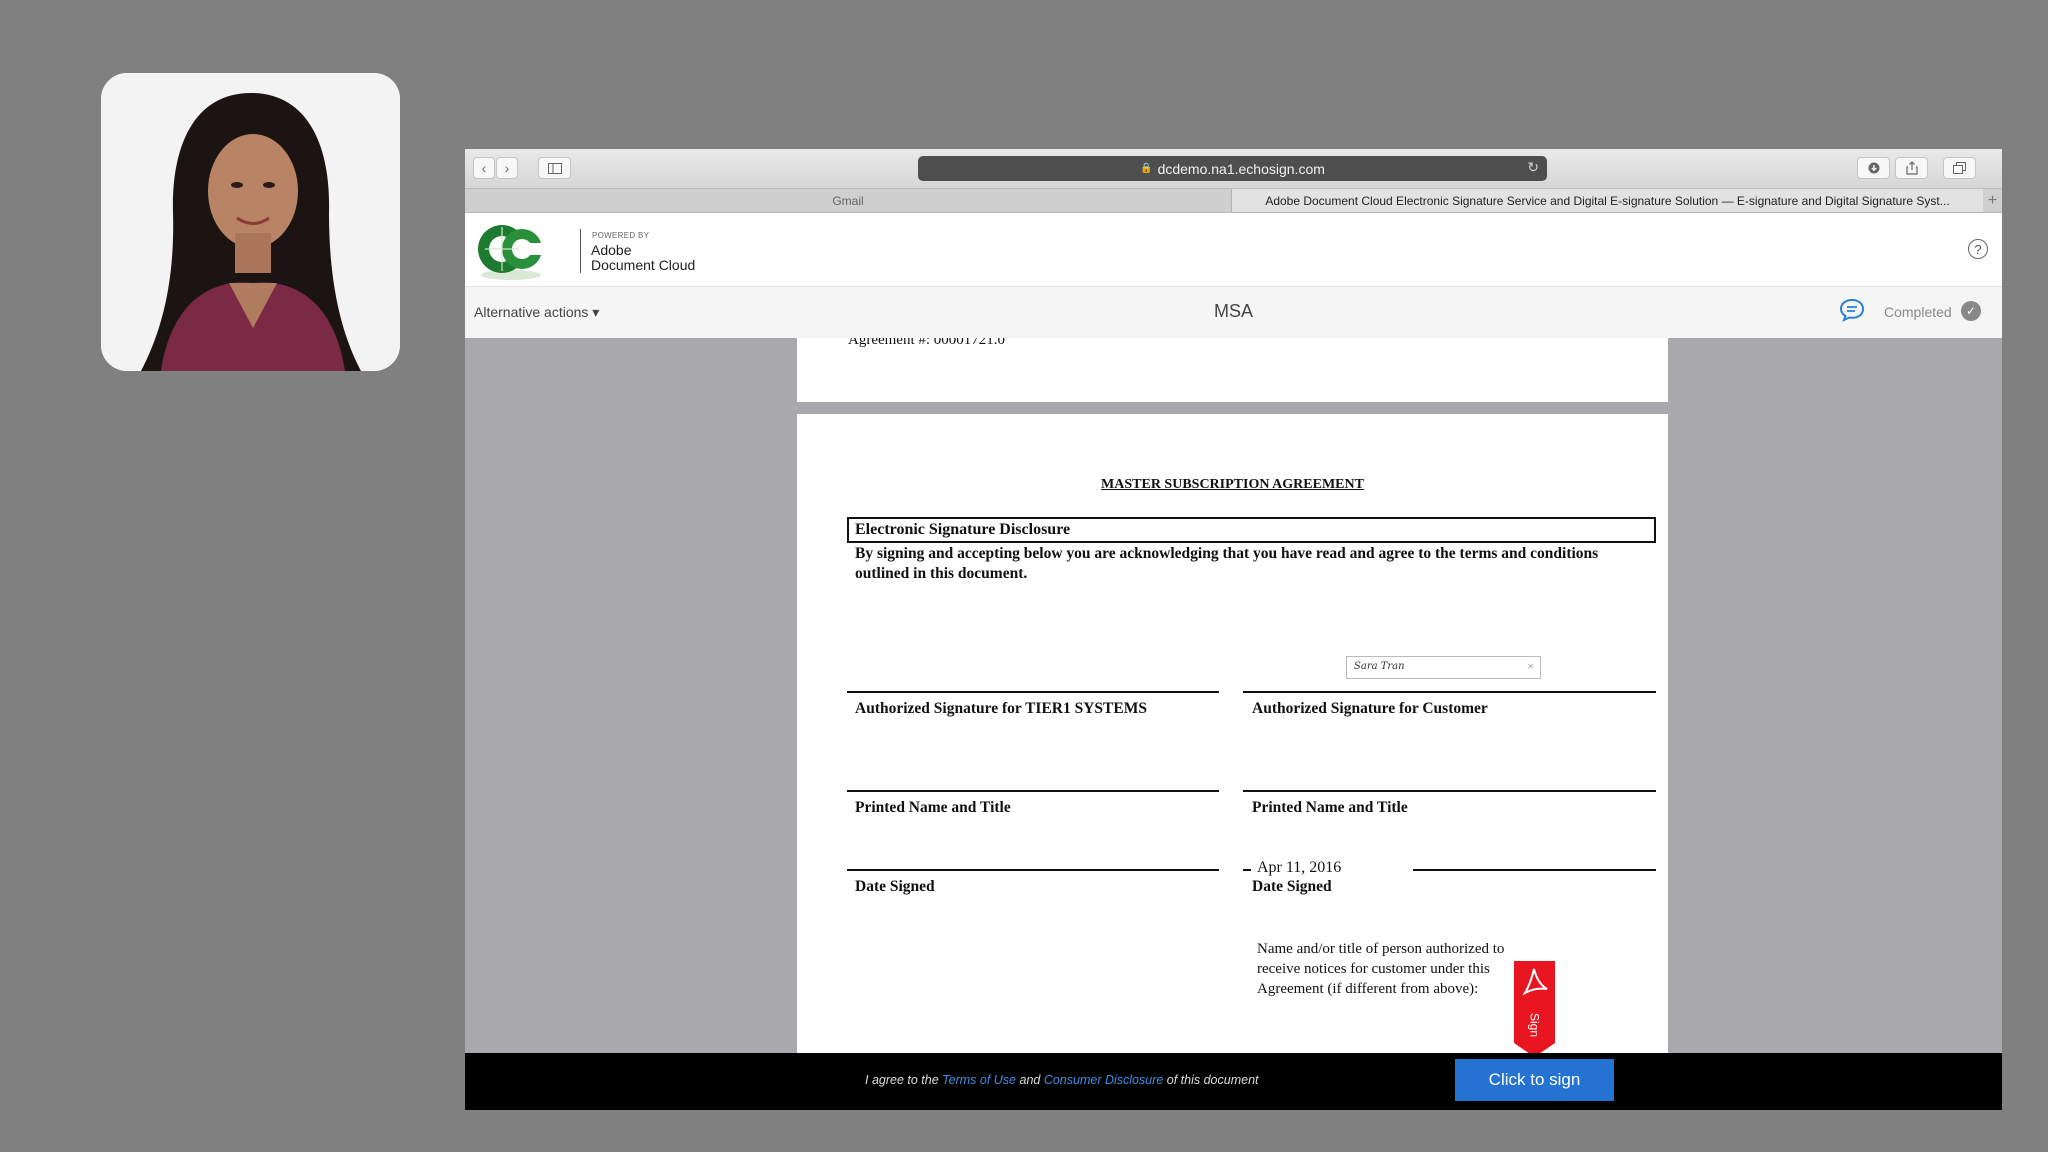 This screenshot has height=1152, width=2048. What do you see at coordinates (1001, 708) in the screenshot?
I see `sig-label-tier1: Authorized Signature for TIER1 SYSTEMS` at bounding box center [1001, 708].